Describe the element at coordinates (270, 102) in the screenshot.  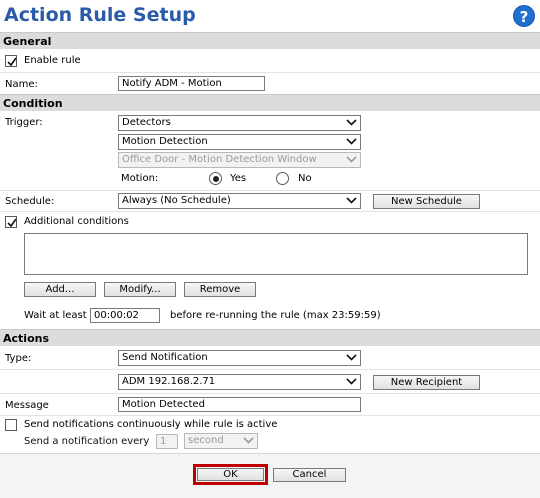
I see `section-condition: Condition` at that location.